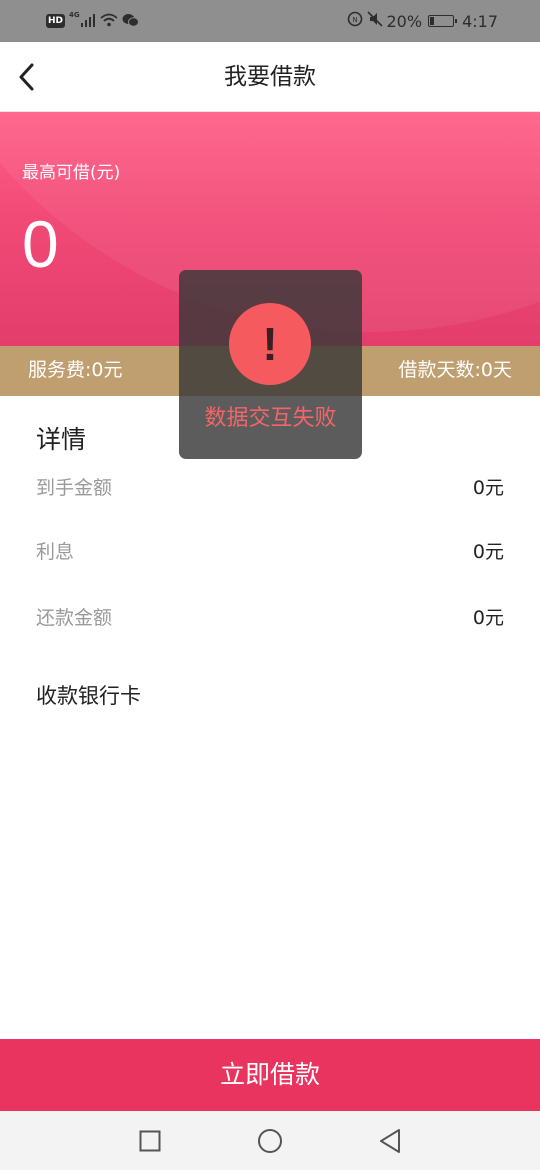  I want to click on network-type-label: 4G, so click(74, 15).